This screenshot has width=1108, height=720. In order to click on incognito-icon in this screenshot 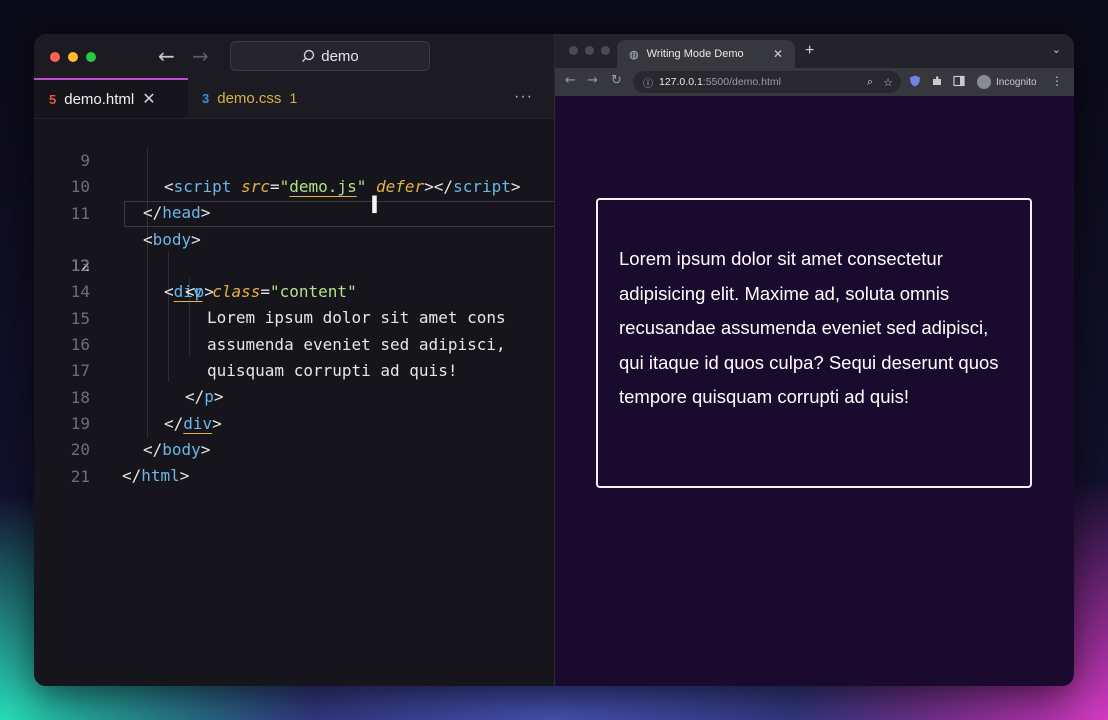, I will do `click(984, 82)`.